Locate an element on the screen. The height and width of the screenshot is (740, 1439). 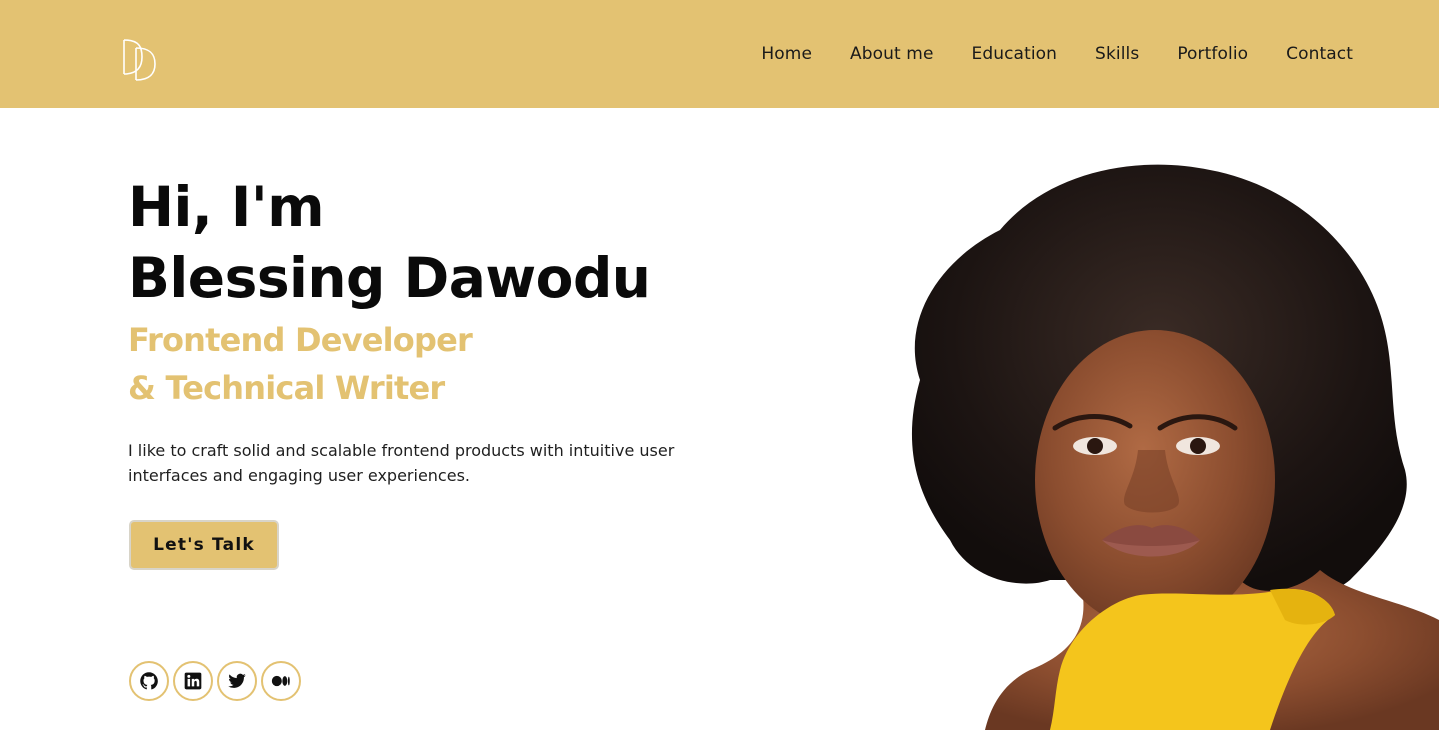
medium-link is located at coordinates (281, 681).